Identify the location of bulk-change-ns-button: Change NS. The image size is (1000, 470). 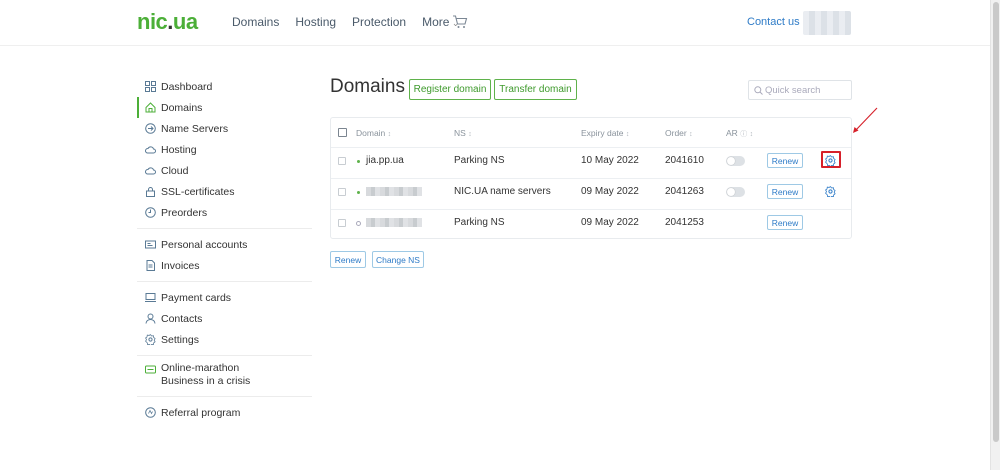
(398, 259).